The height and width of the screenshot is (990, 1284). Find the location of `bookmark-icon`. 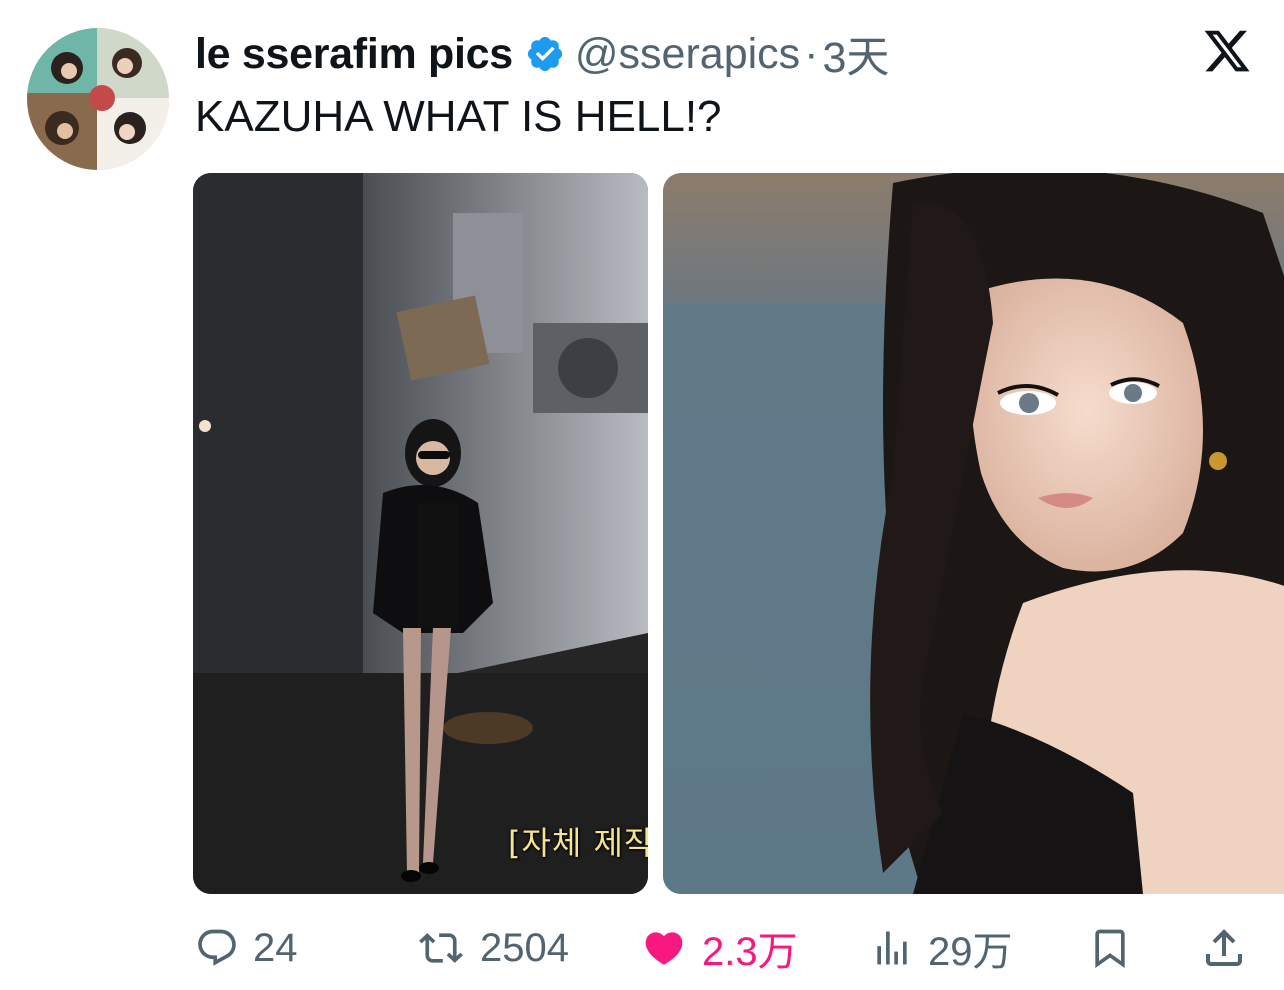

bookmark-icon is located at coordinates (1110, 949).